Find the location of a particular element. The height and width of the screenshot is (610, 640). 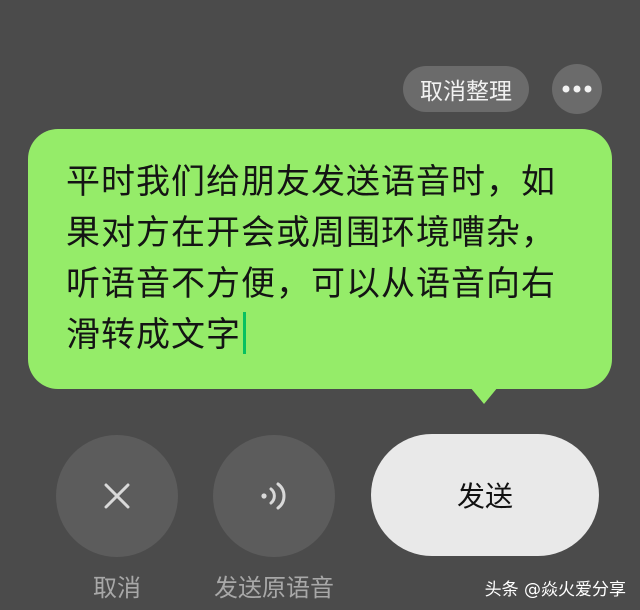

watermark-text: 头条 @焱火爱分享 is located at coordinates (555, 590).